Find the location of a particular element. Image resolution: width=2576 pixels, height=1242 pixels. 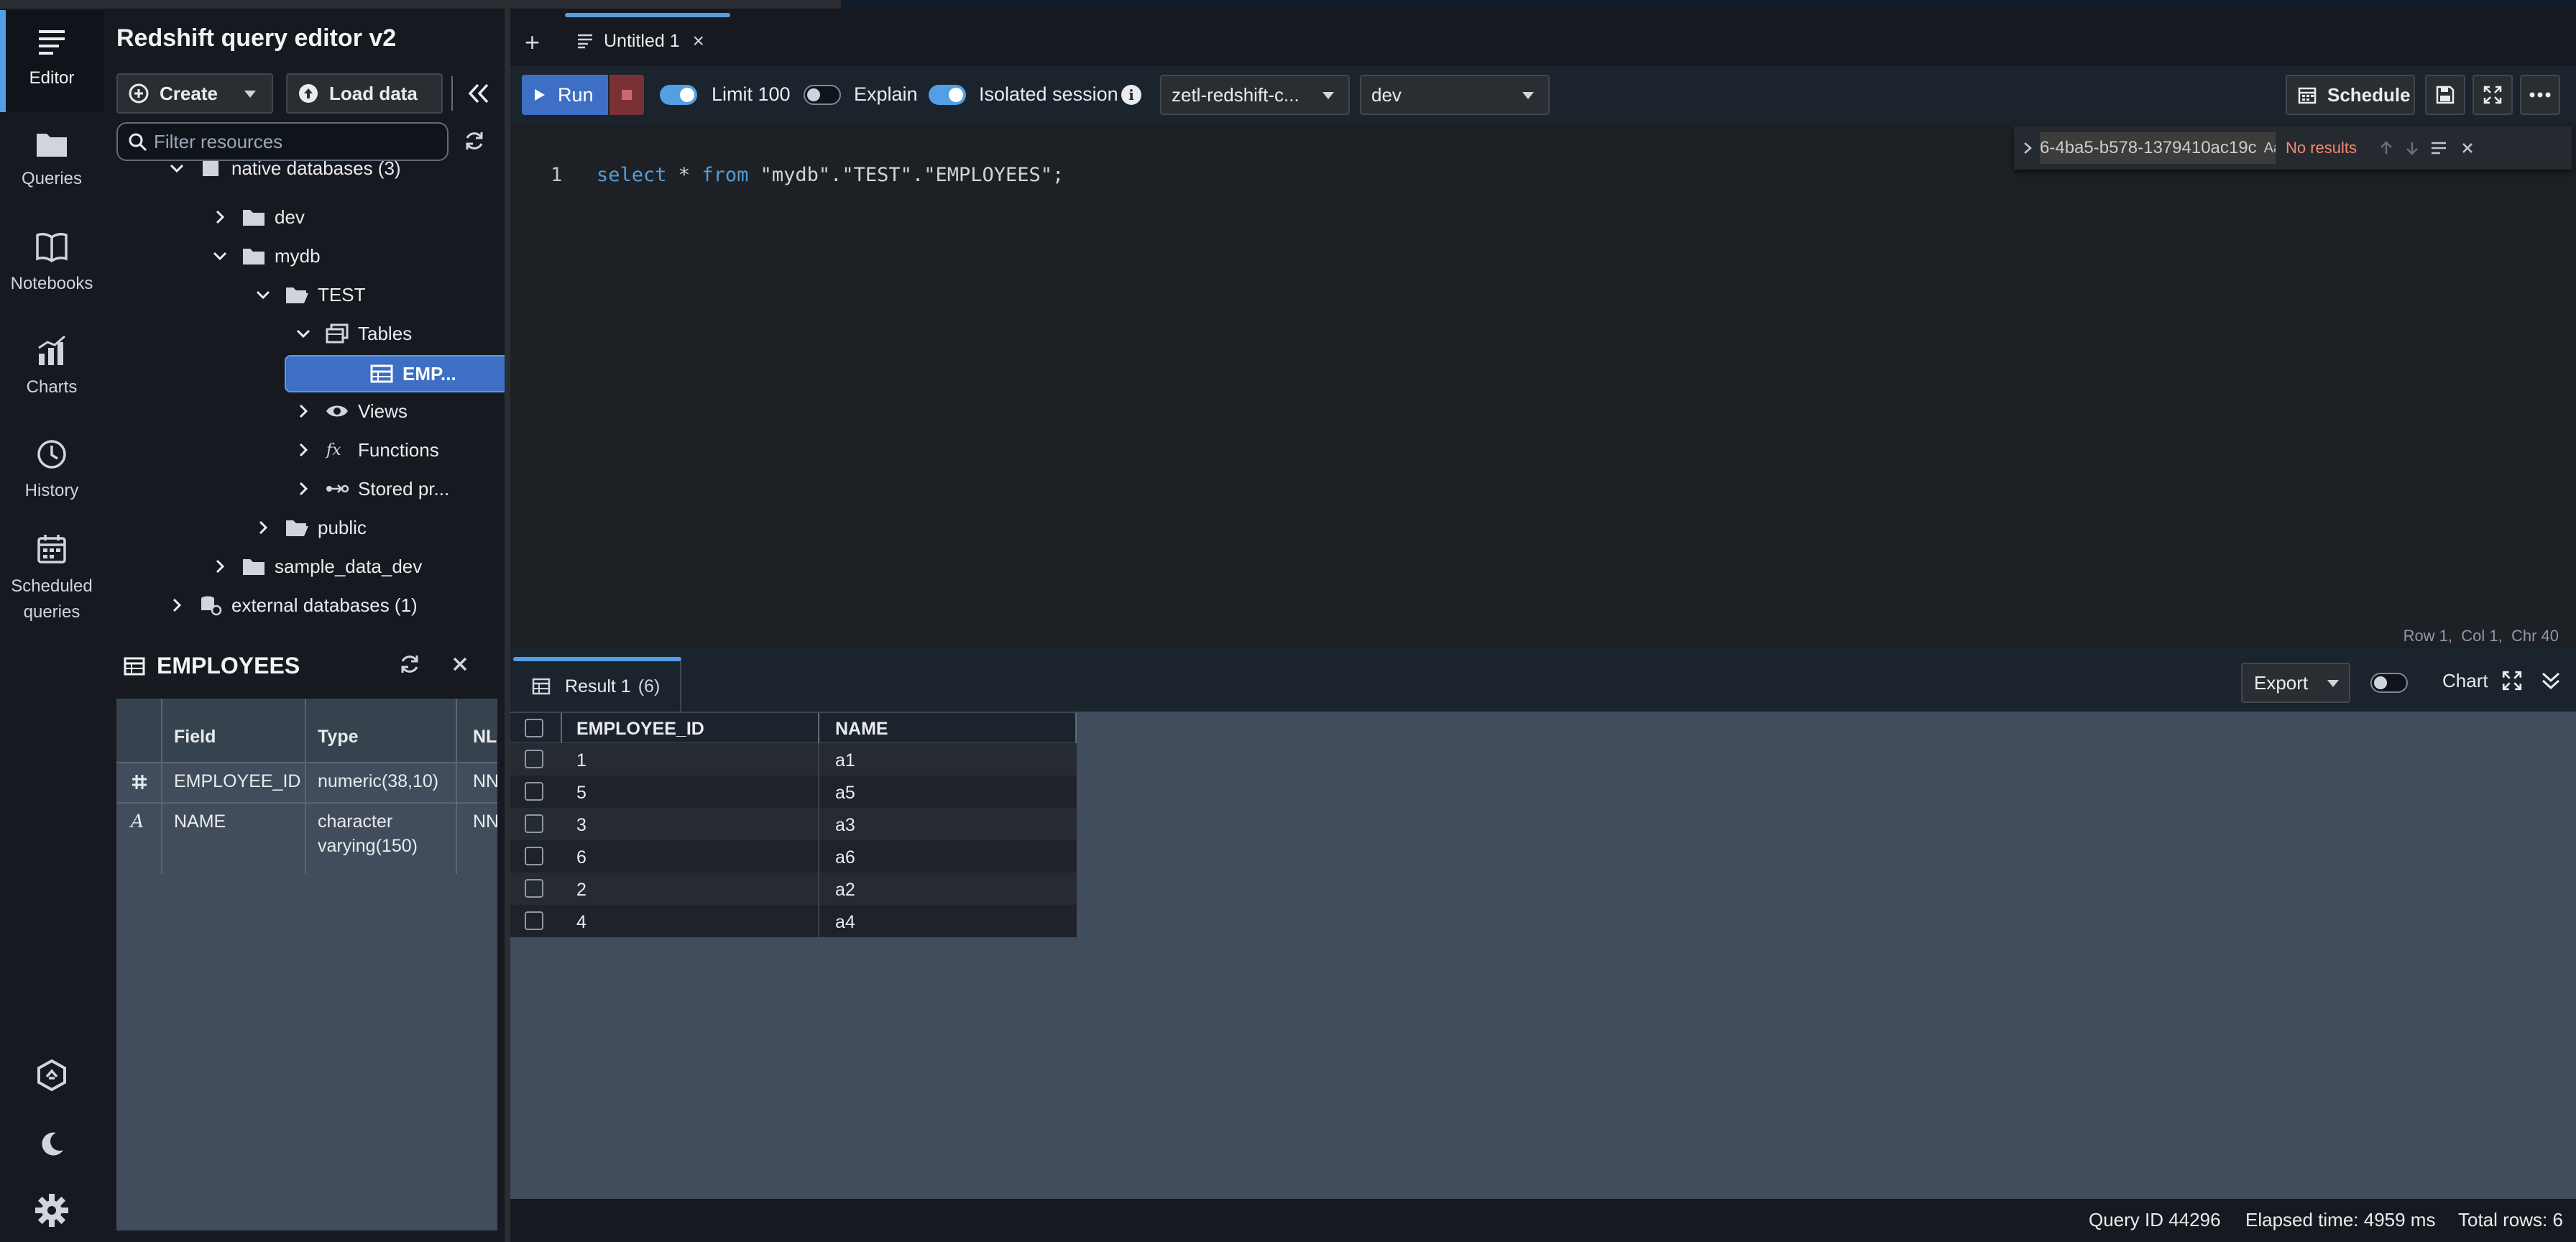

panel-resize-handle is located at coordinates (507, 625).